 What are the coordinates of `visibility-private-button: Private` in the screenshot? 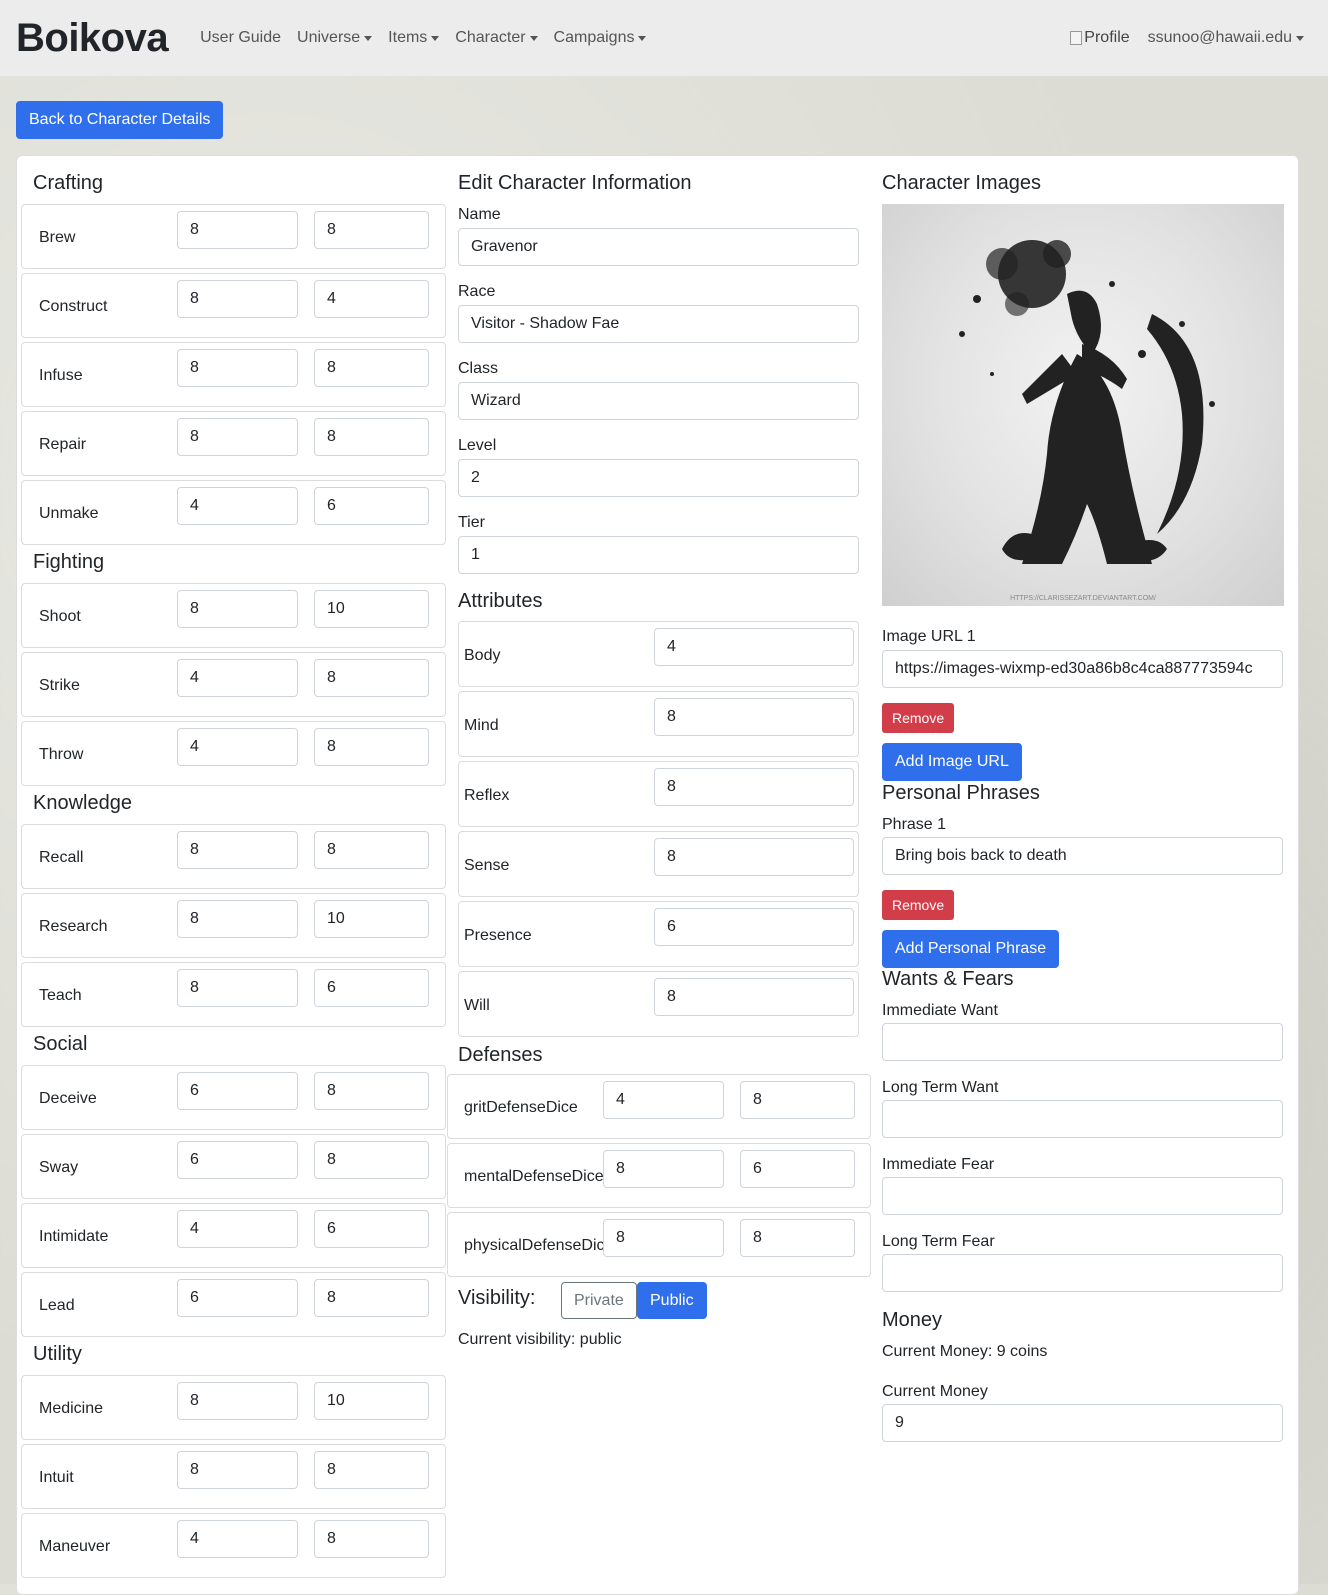 It's located at (599, 1300).